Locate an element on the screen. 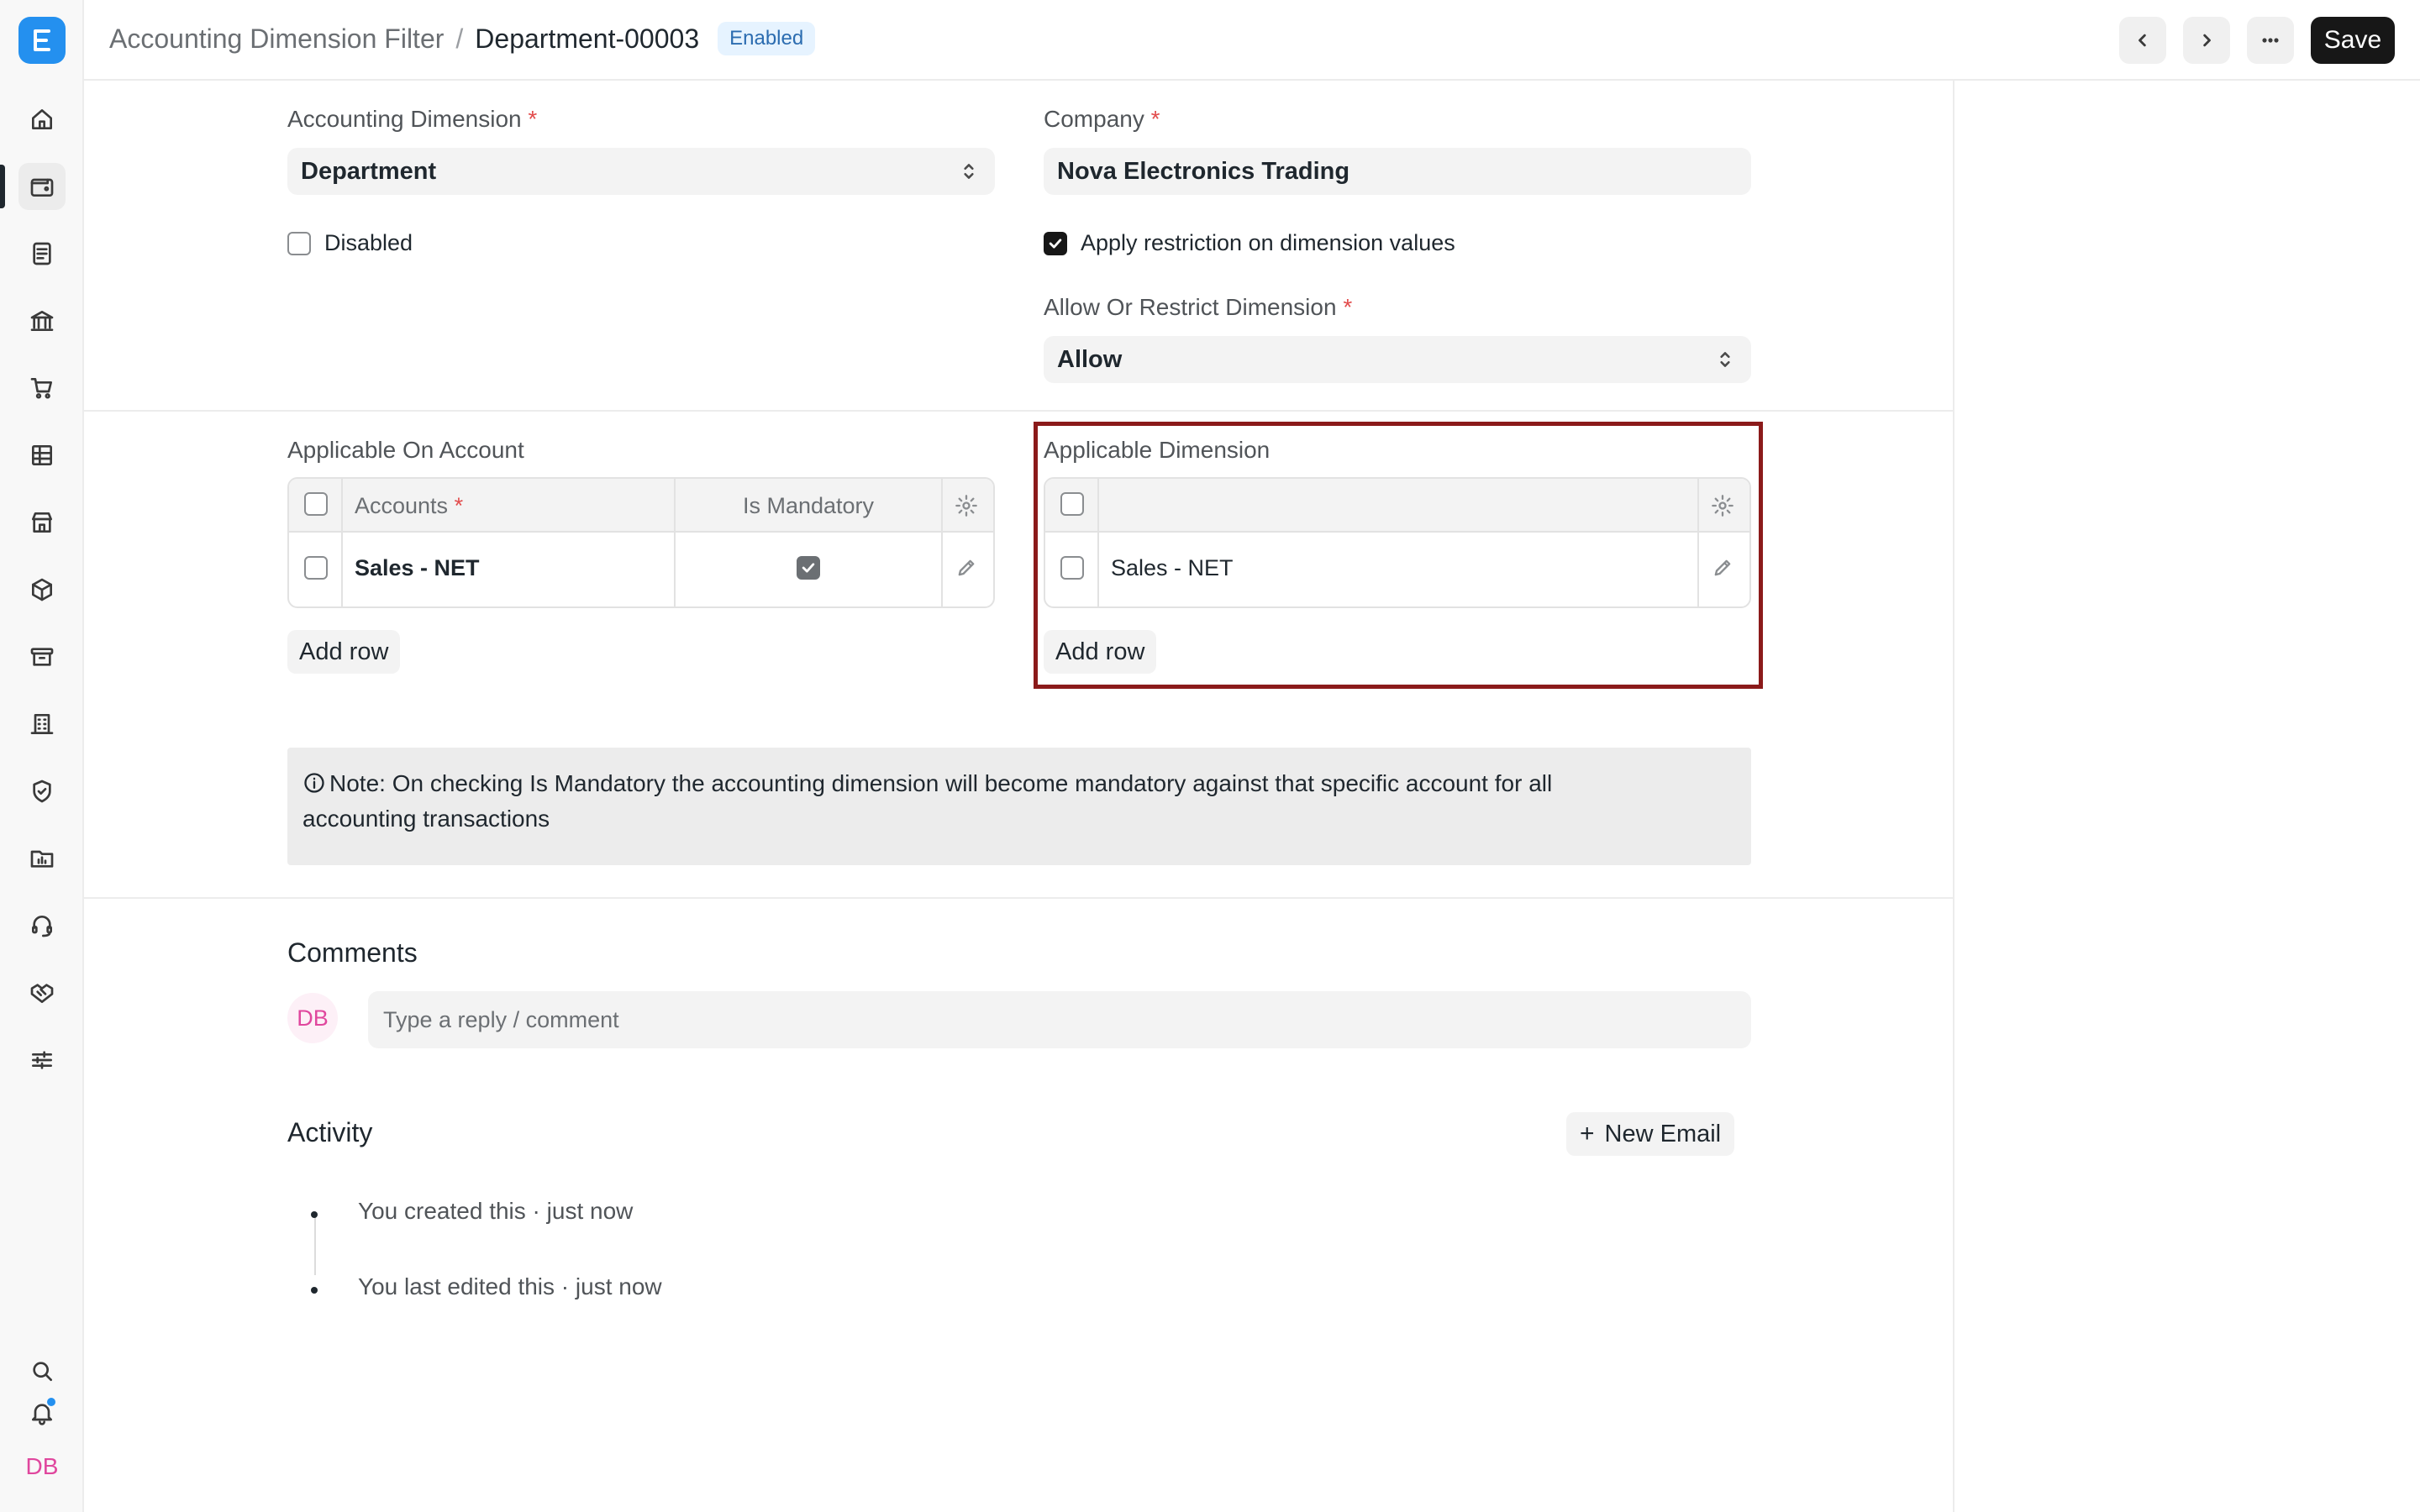 Image resolution: width=2420 pixels, height=1512 pixels. handshake-icon is located at coordinates (42, 992).